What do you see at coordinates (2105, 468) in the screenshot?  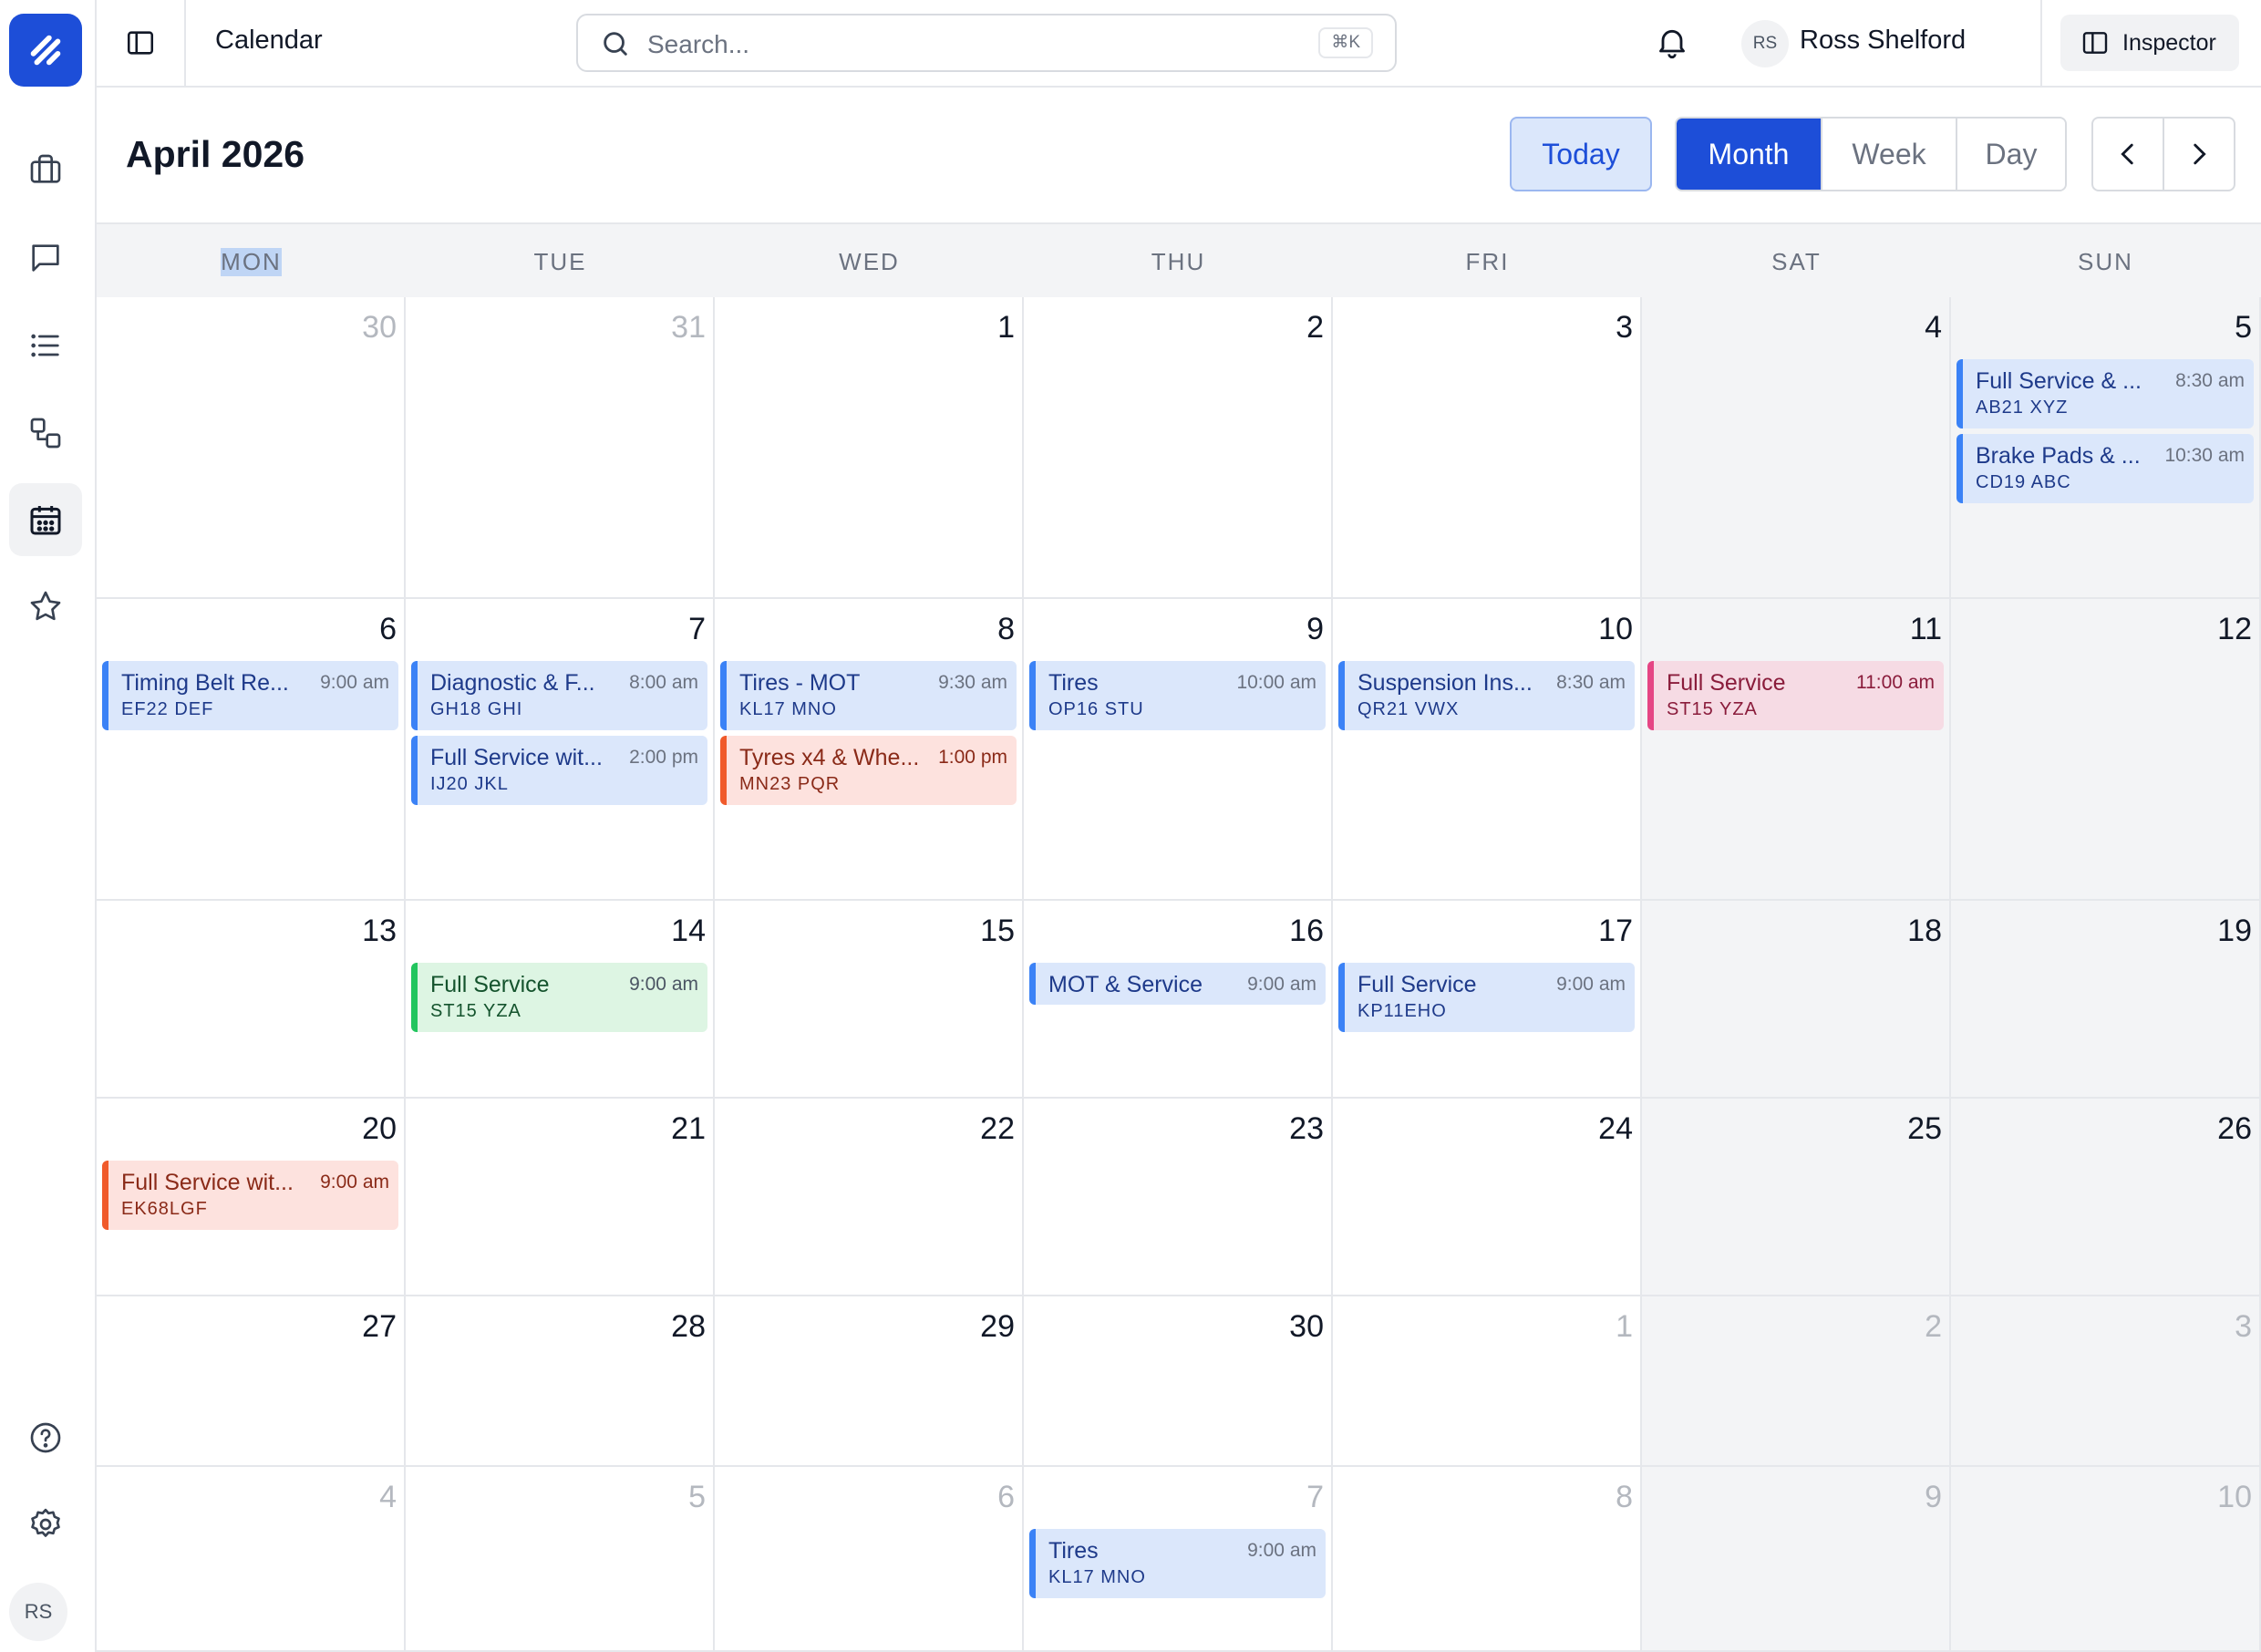 I see `calendar-event: Brake Pads & ... 10:30 am CD19 ABC` at bounding box center [2105, 468].